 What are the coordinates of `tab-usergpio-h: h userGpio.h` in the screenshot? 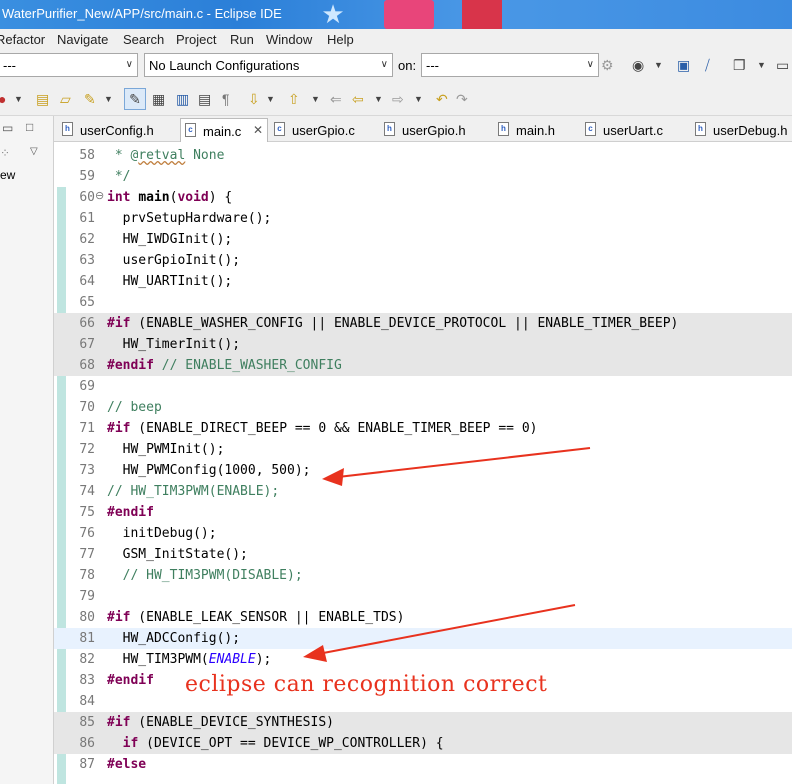 It's located at (435, 130).